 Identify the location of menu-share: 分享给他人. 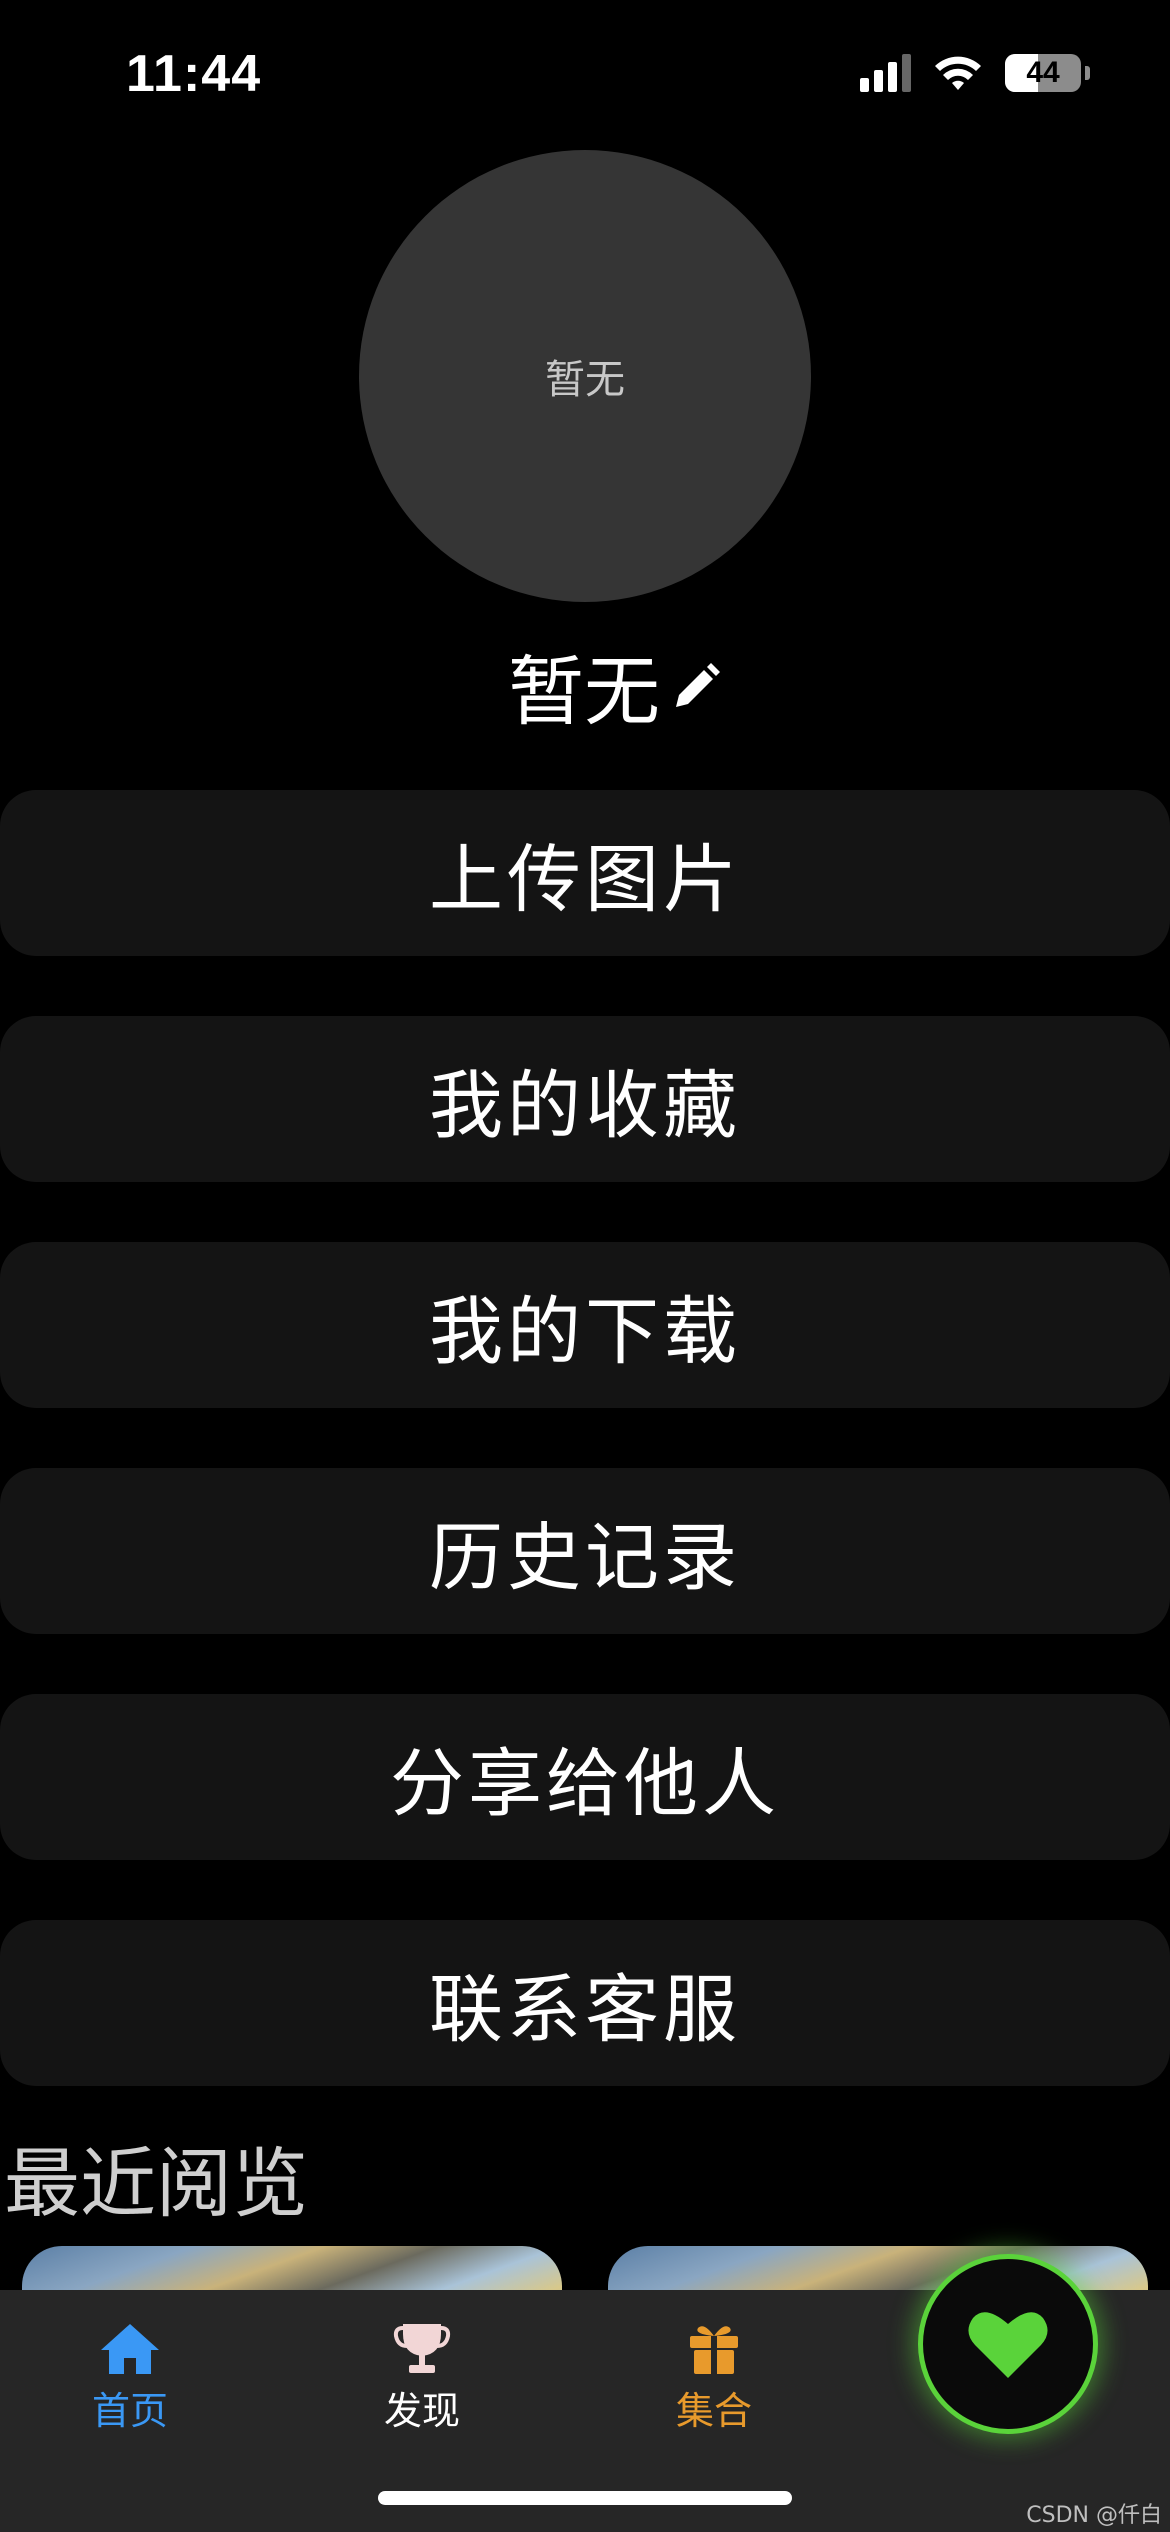
(585, 1777).